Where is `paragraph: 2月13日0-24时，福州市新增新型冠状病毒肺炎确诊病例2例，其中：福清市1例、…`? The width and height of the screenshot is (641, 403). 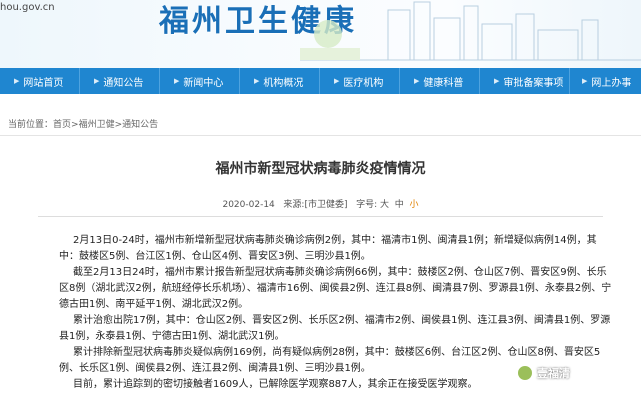
paragraph: 2月13日0-24时，福州市新增新型冠状病毒肺炎确诊病例2例，其中：福清市1例、… is located at coordinates (328, 248).